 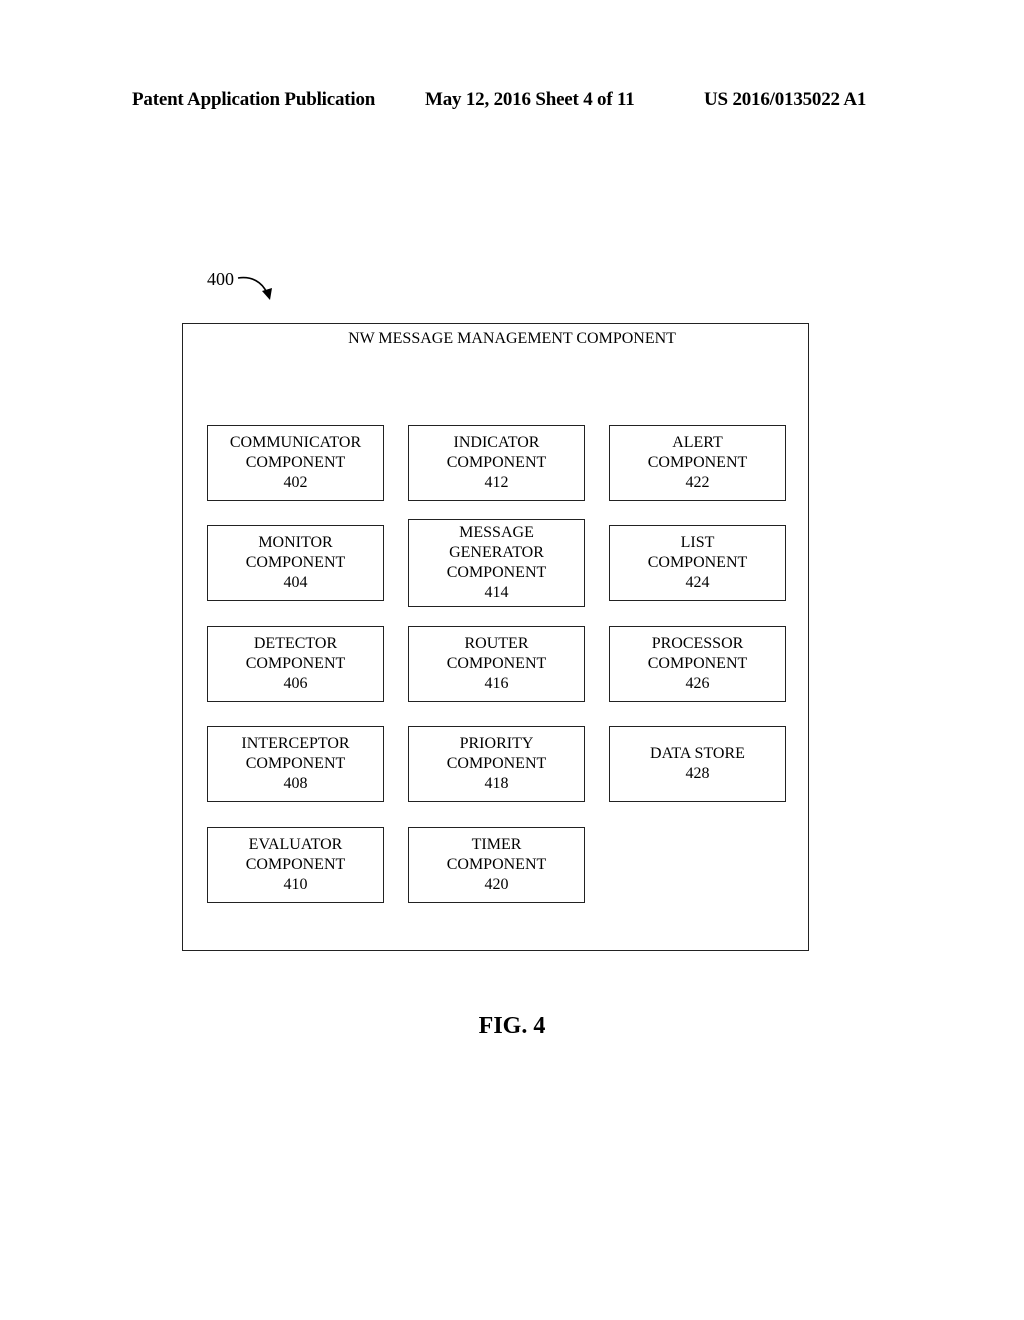 I want to click on component-box-408: INTERCEPTOR COMPONENT 408, so click(x=295, y=764).